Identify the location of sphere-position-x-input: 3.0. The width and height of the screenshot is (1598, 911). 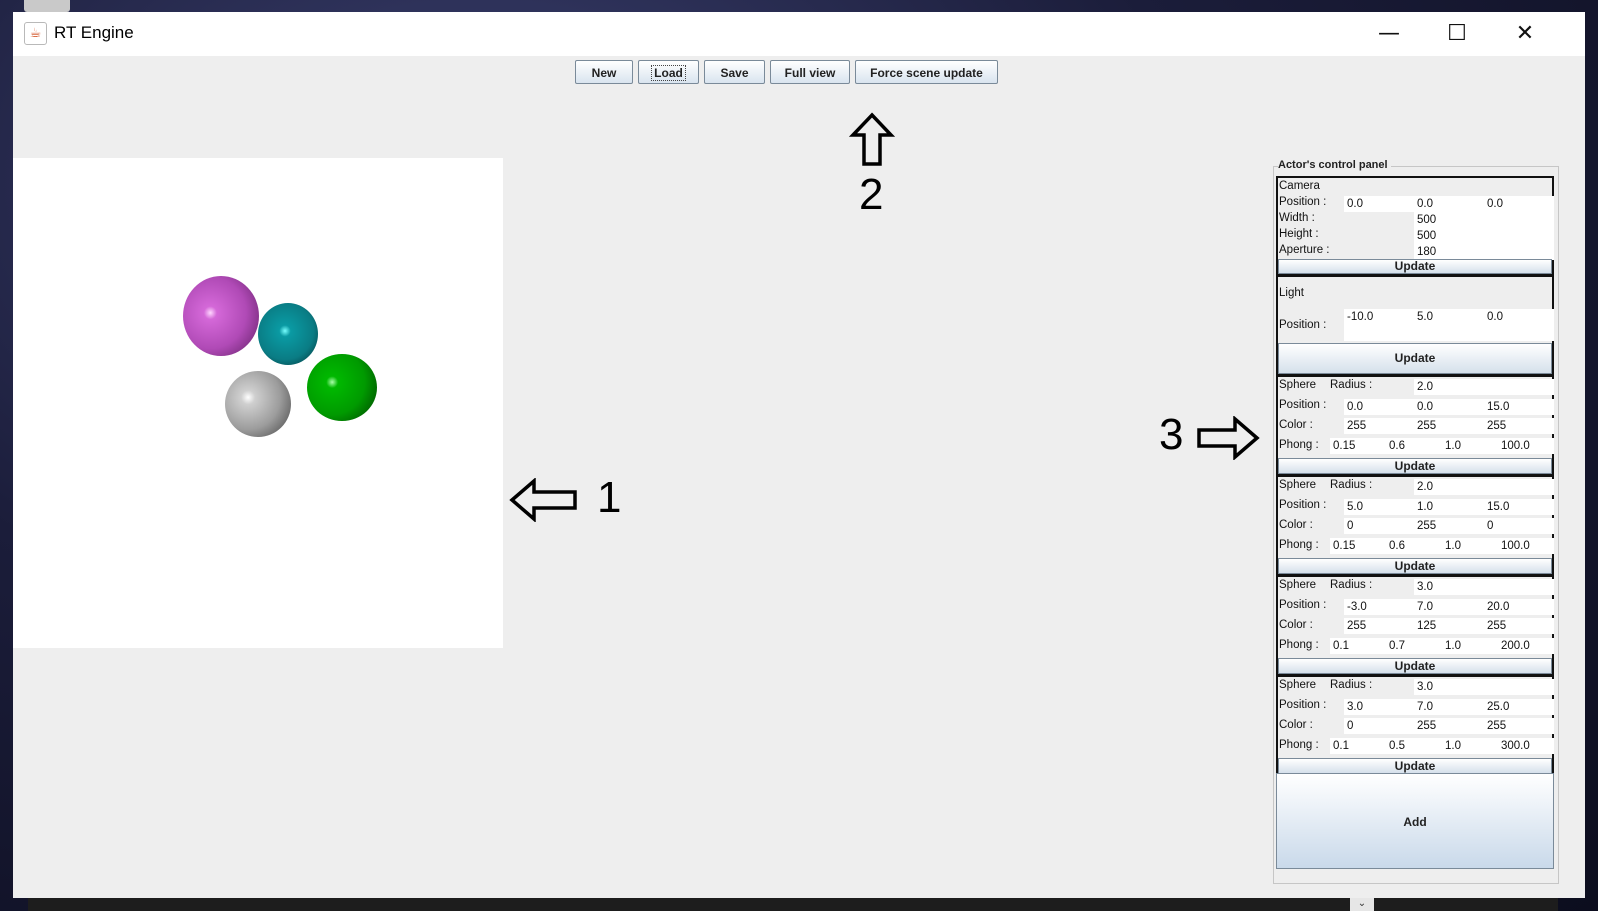
(1379, 707).